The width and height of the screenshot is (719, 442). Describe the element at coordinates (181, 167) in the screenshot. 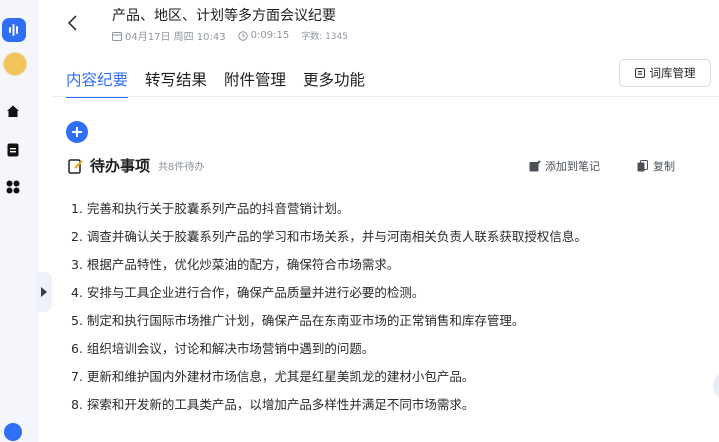

I see `section-subtitle: 共8件待办` at that location.